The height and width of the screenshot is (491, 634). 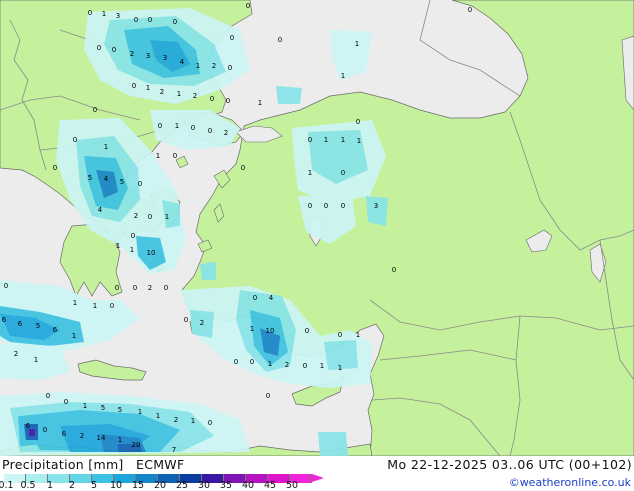 What do you see at coordinates (160, 485) in the screenshot?
I see `scale-tick-label: 20` at bounding box center [160, 485].